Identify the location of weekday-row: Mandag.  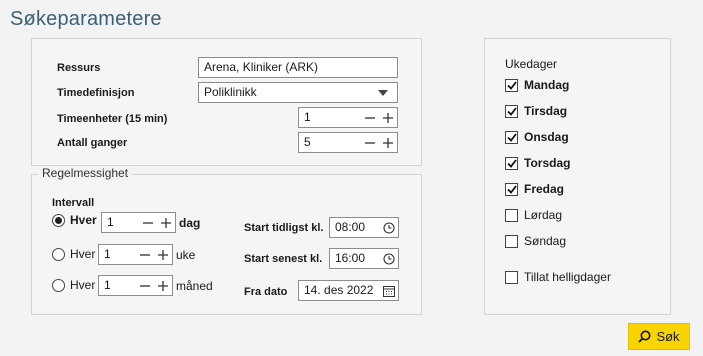
(537, 85).